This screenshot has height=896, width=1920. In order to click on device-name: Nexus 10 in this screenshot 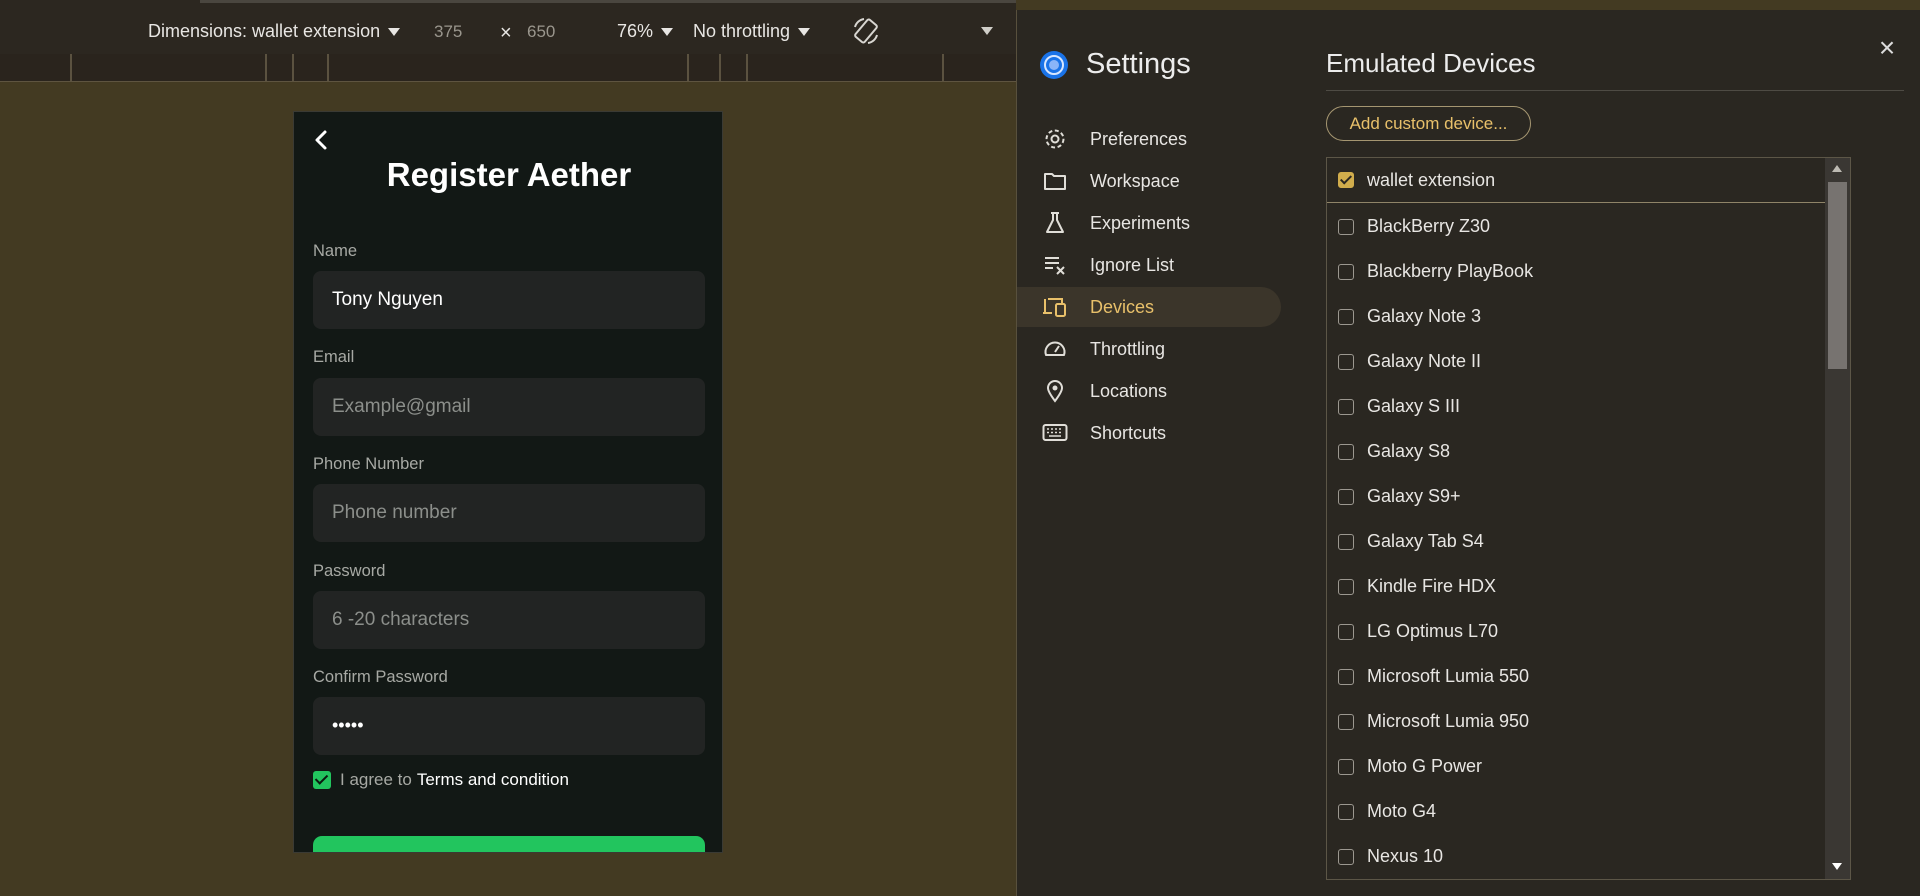, I will do `click(1405, 856)`.